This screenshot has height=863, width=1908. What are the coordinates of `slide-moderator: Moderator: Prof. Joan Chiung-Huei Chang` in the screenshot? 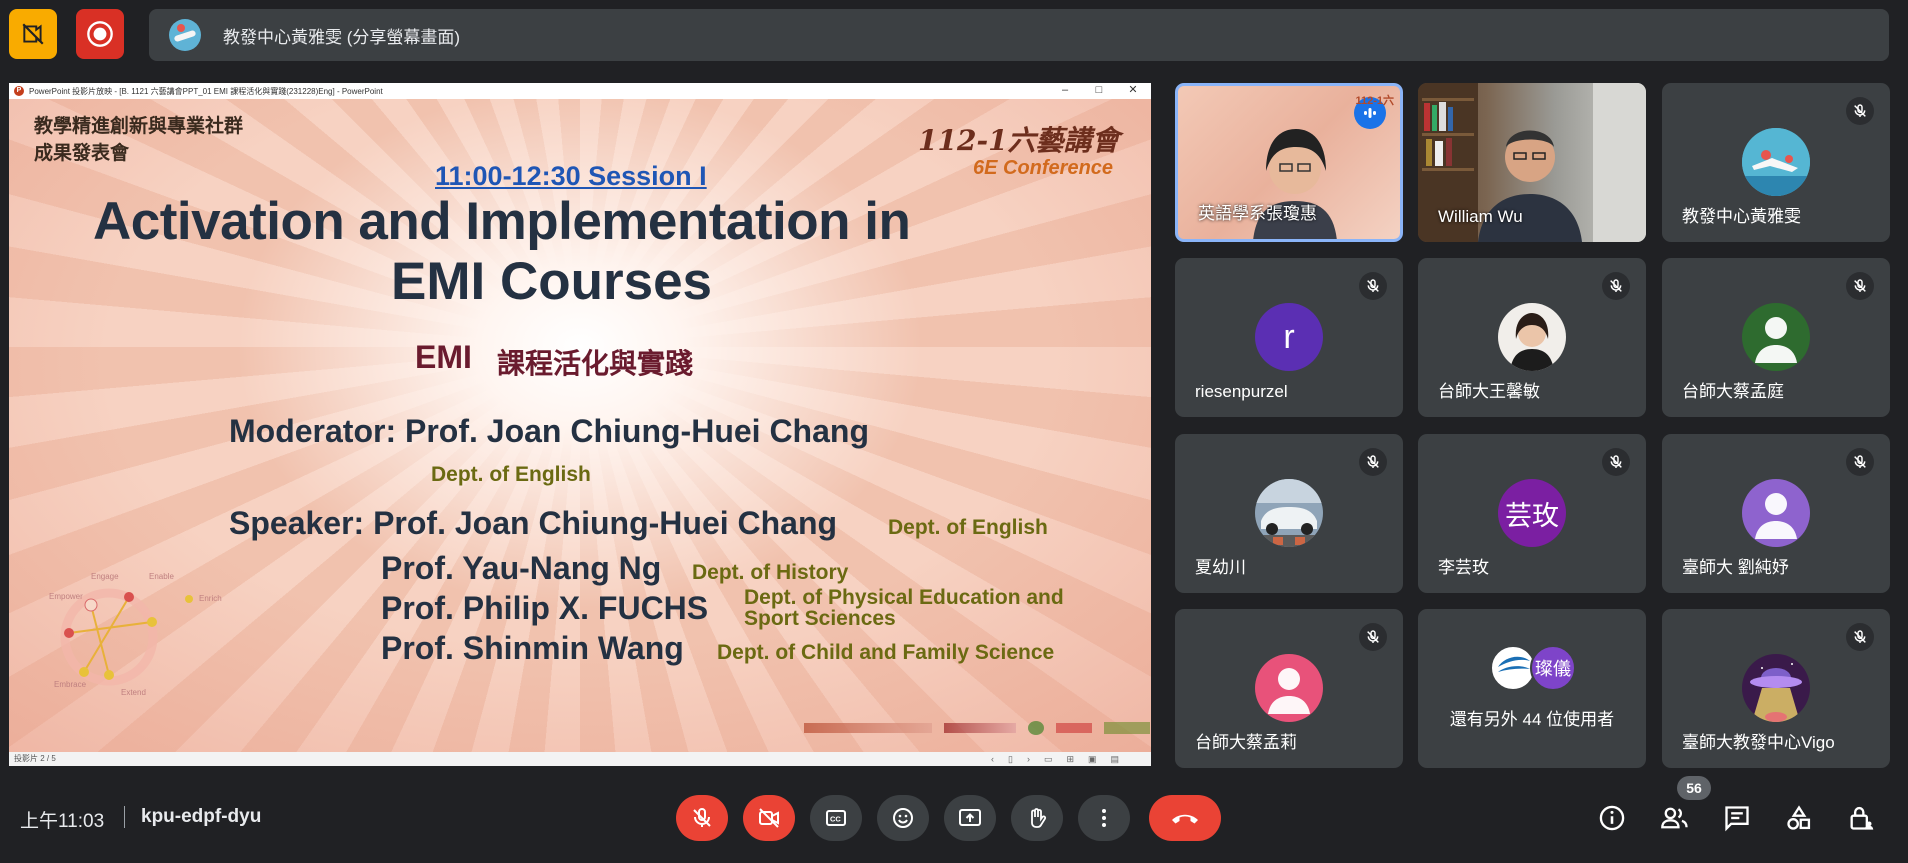 It's located at (549, 431).